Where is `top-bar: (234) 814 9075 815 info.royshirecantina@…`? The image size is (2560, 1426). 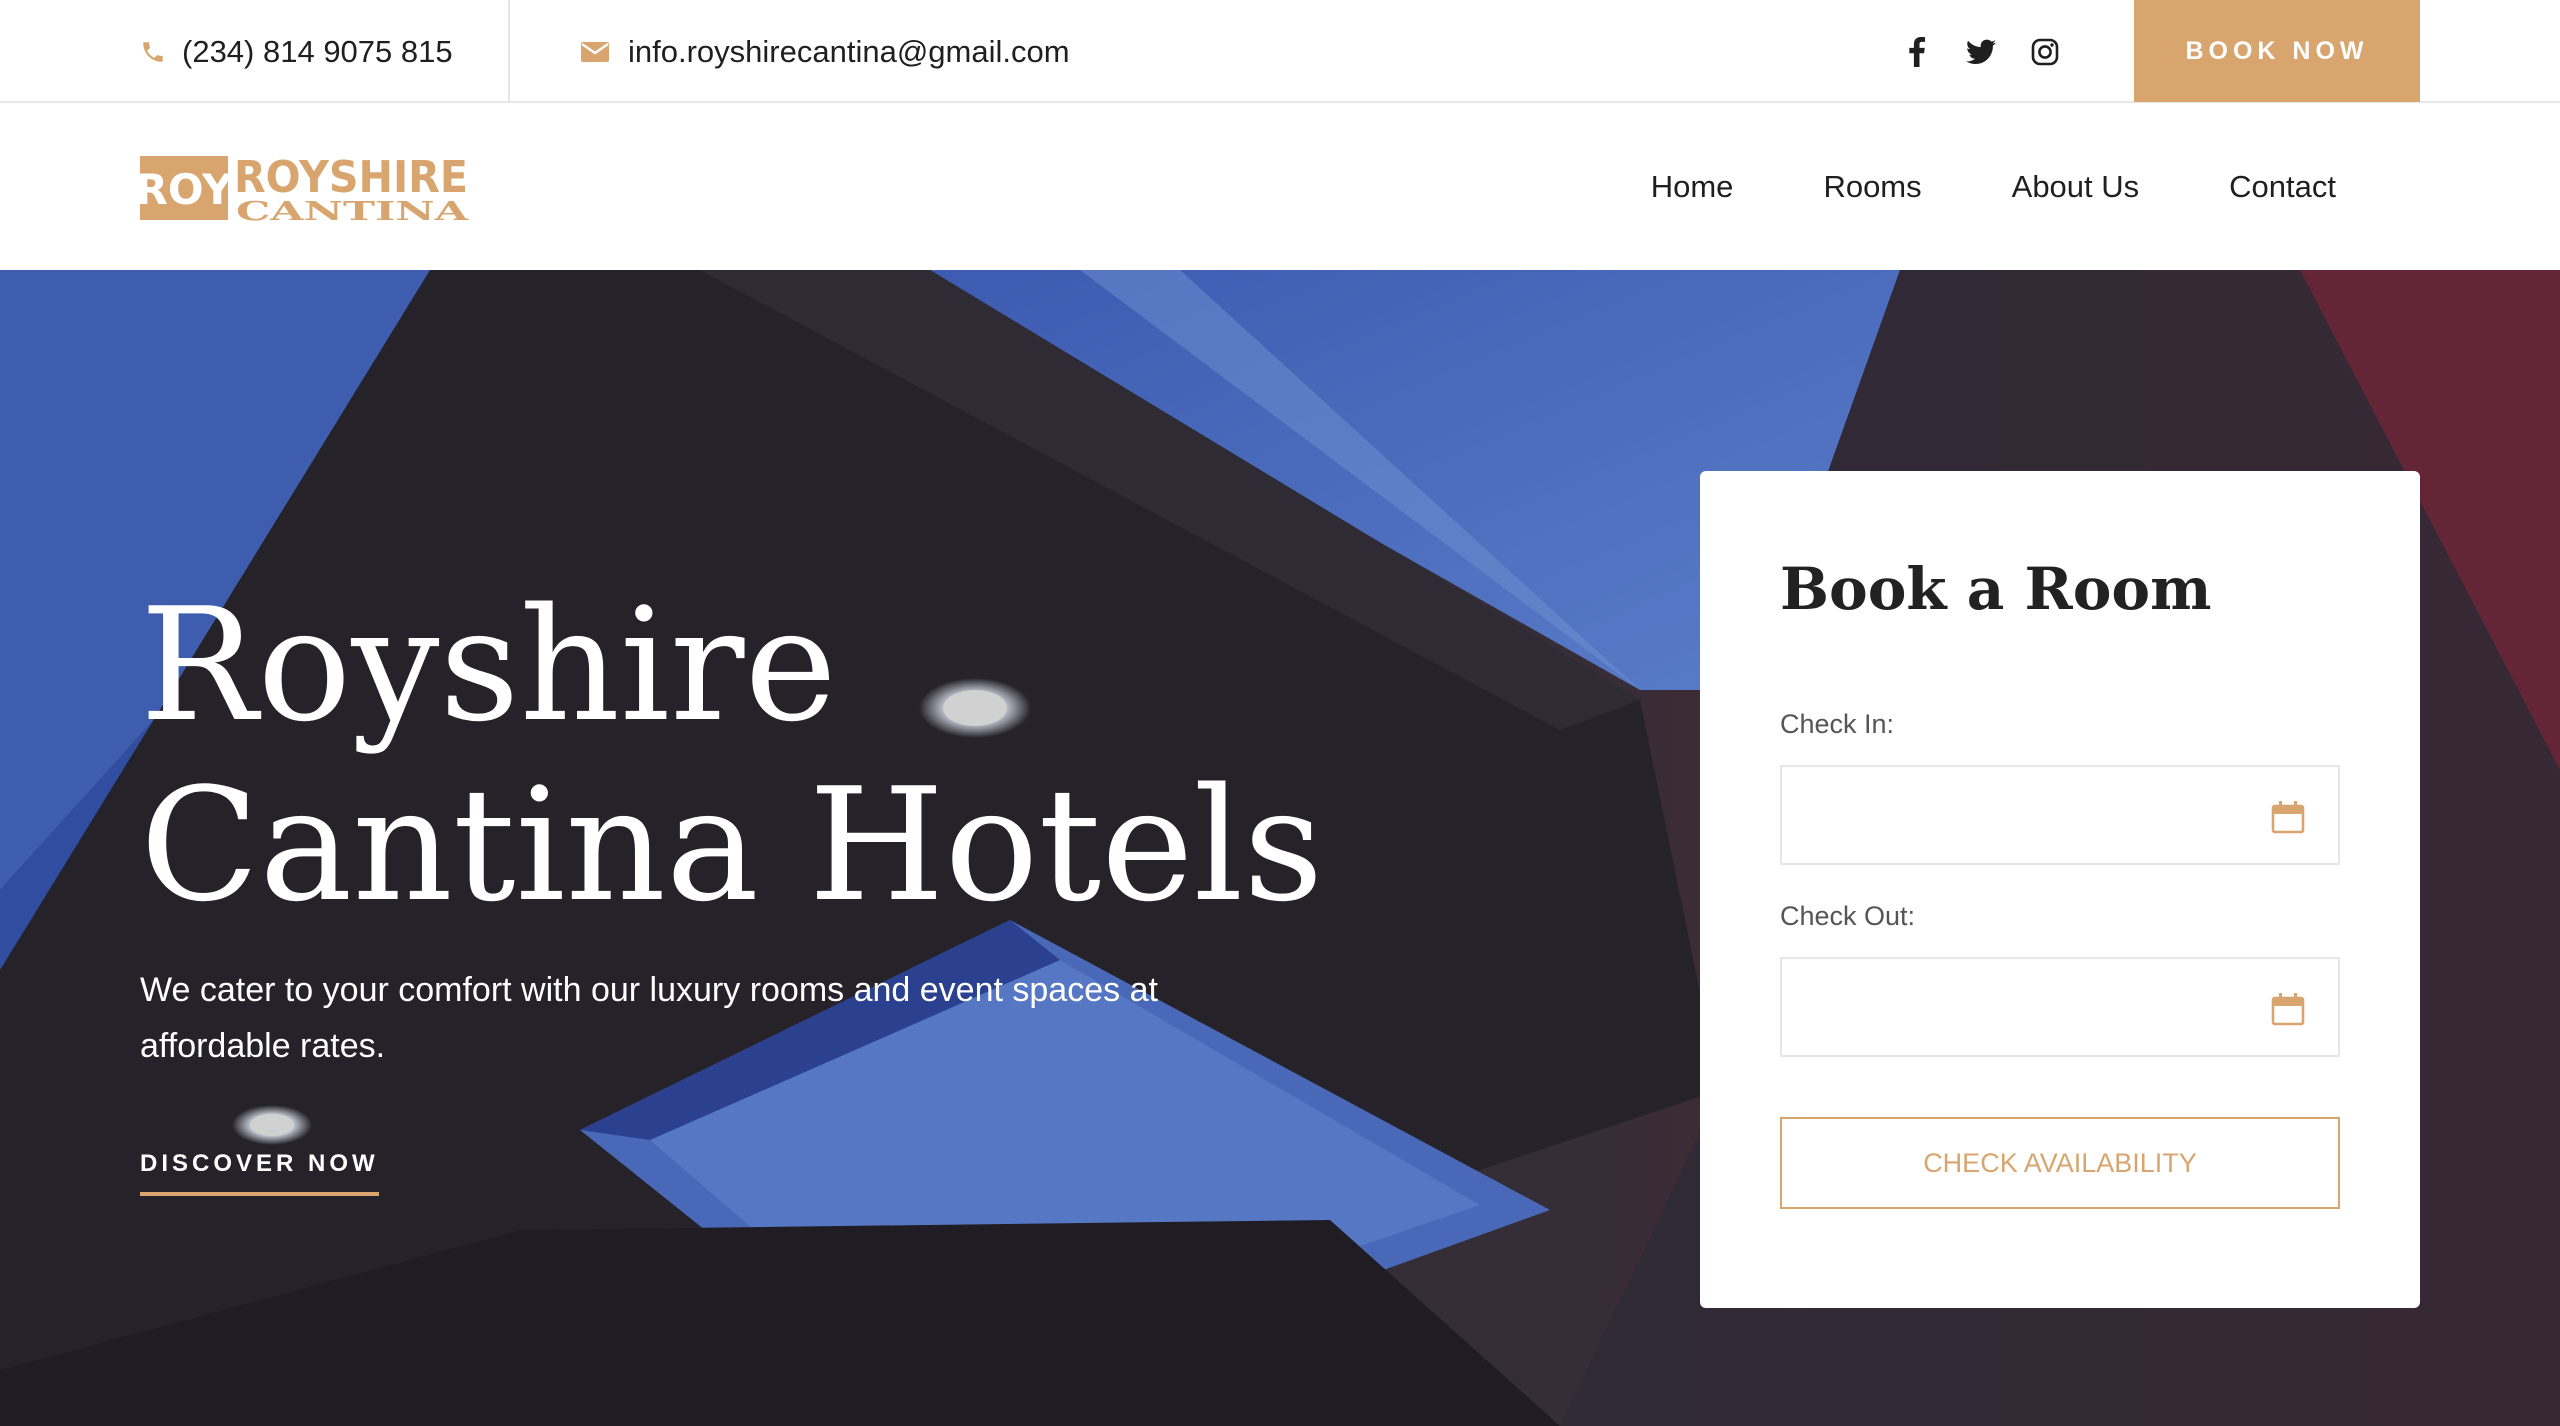 top-bar: (234) 814 9075 815 info.royshirecantina@… is located at coordinates (1280, 51).